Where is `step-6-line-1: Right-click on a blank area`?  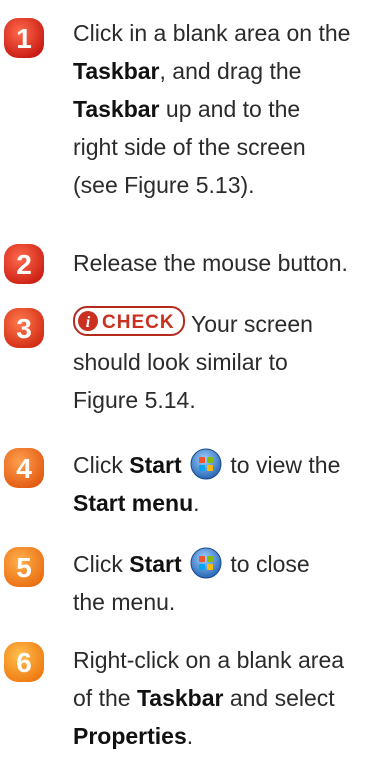 step-6-line-1: Right-click on a blank area is located at coordinates (209, 660).